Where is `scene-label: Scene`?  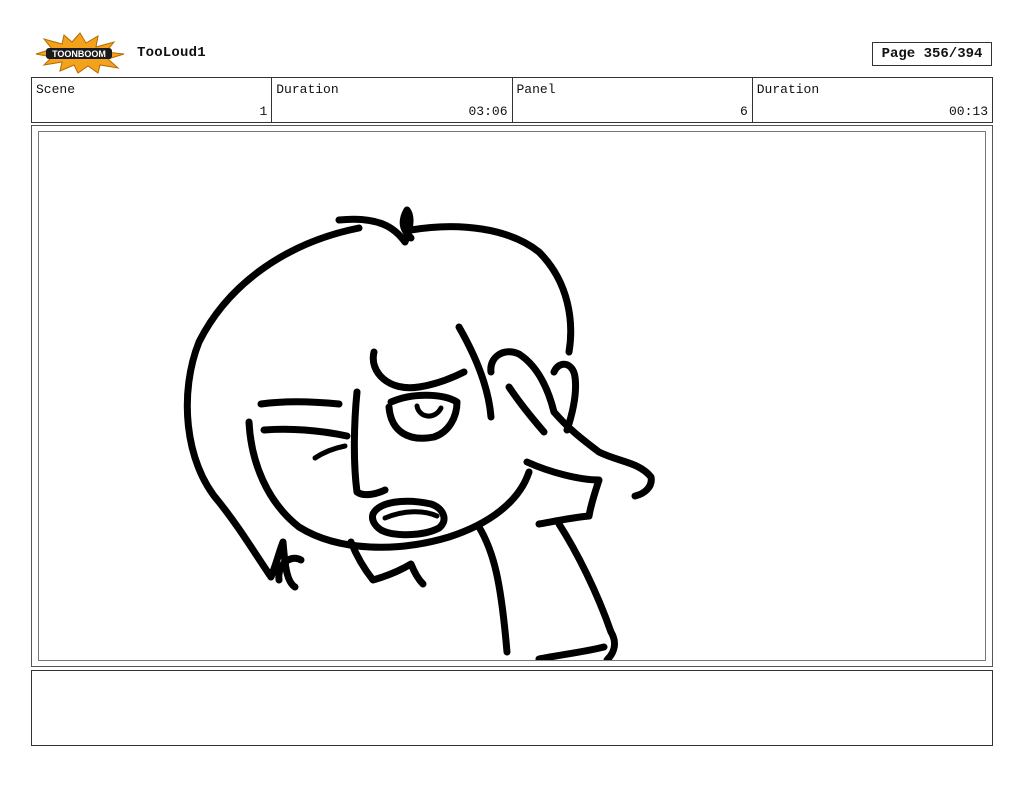
scene-label: Scene is located at coordinates (56, 89).